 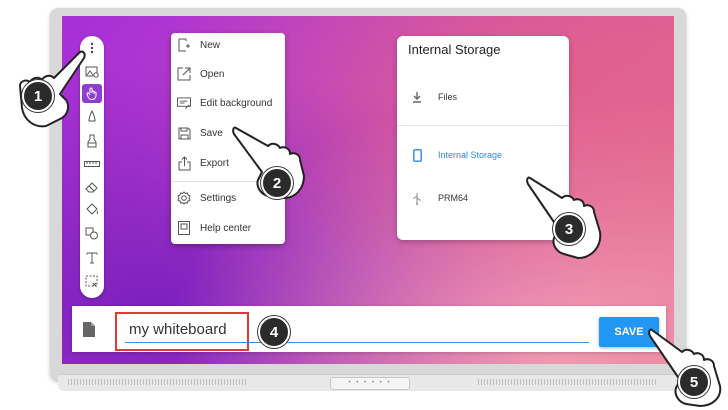 I want to click on step-badge: 3, so click(x=569, y=229).